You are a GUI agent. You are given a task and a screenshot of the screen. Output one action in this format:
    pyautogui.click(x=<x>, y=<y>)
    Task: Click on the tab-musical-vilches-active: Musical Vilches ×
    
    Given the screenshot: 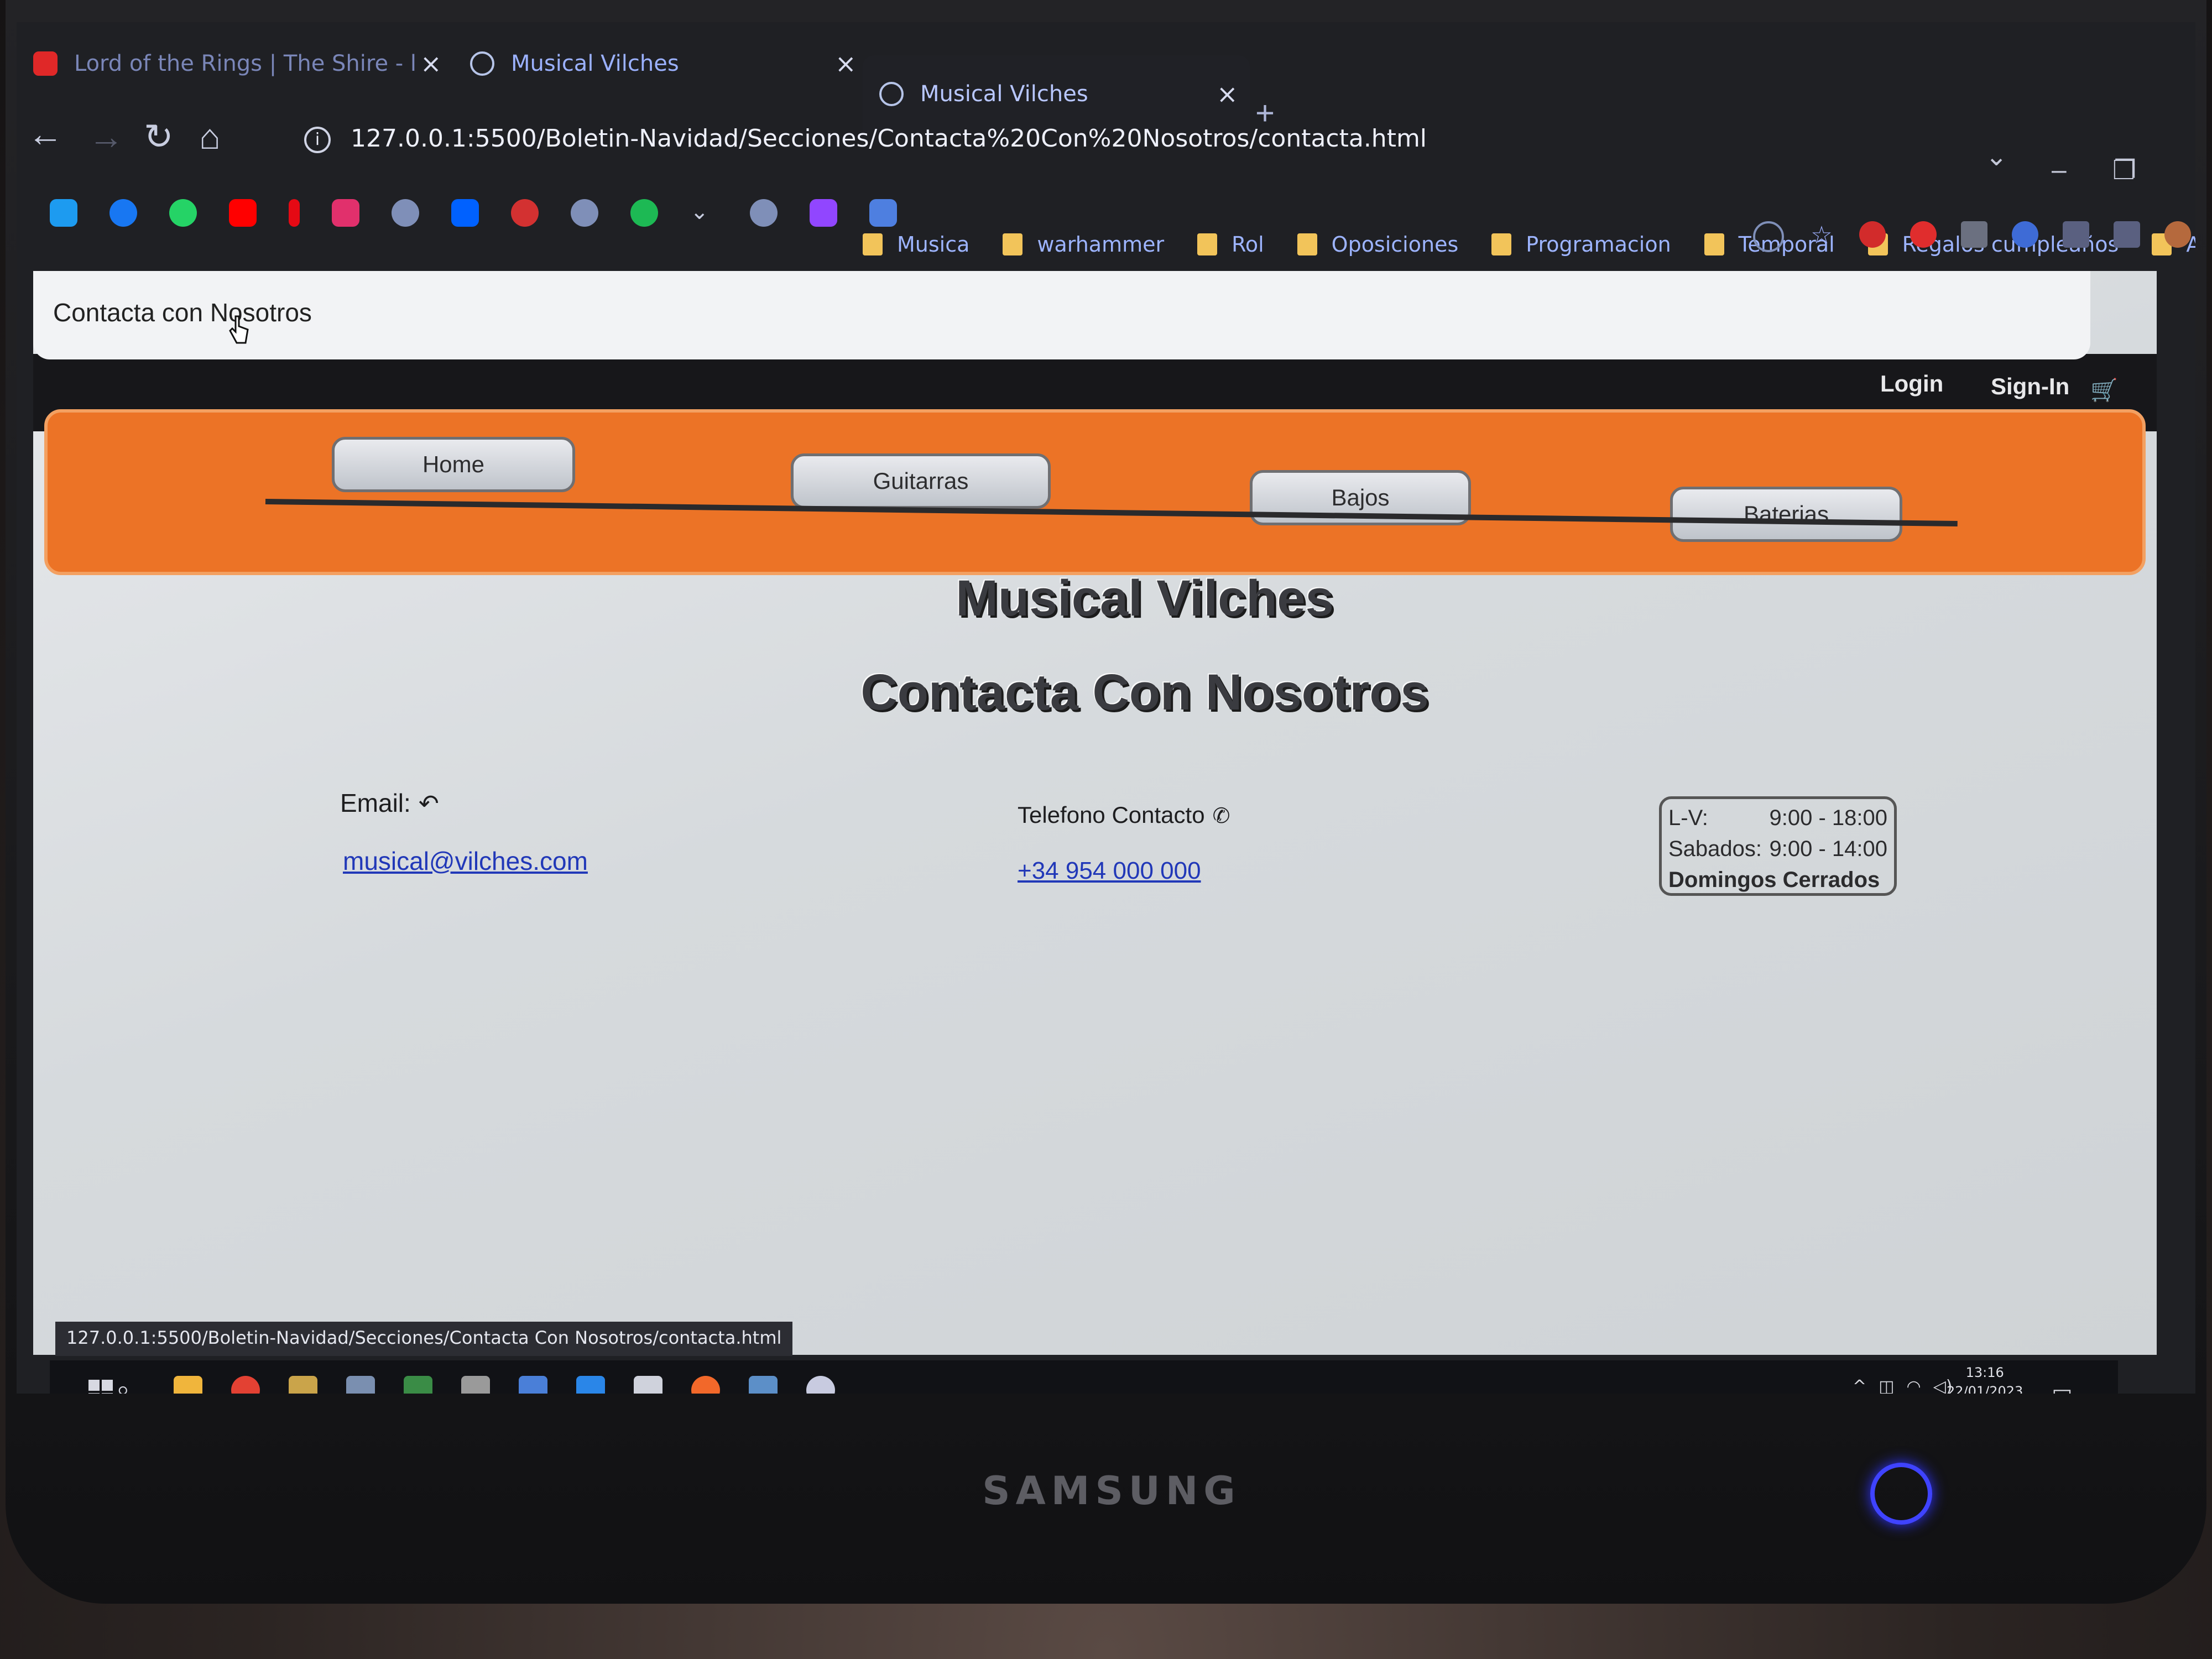 What is the action you would take?
    pyautogui.click(x=1056, y=94)
    